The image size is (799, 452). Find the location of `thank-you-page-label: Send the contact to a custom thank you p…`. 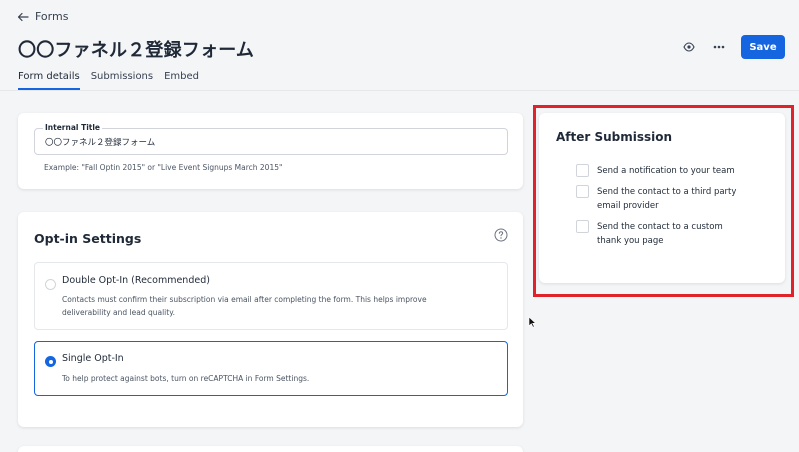

thank-you-page-label: Send the contact to a custom thank you p… is located at coordinates (660, 234).